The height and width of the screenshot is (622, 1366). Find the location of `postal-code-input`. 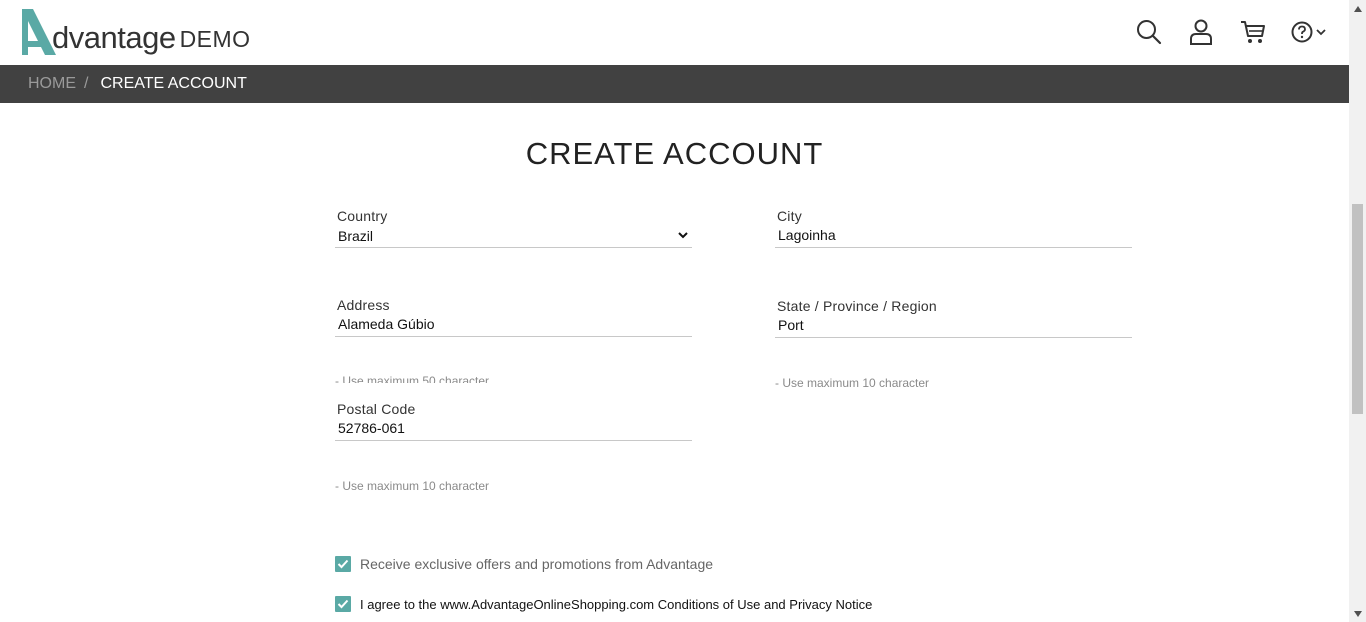

postal-code-input is located at coordinates (513, 429).